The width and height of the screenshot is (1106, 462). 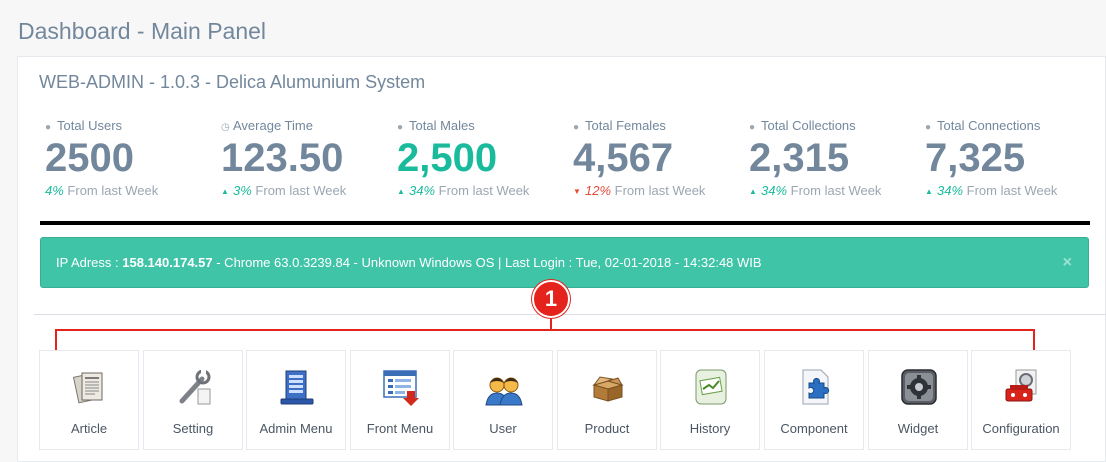 I want to click on shortcut-label: Setting, so click(x=193, y=428).